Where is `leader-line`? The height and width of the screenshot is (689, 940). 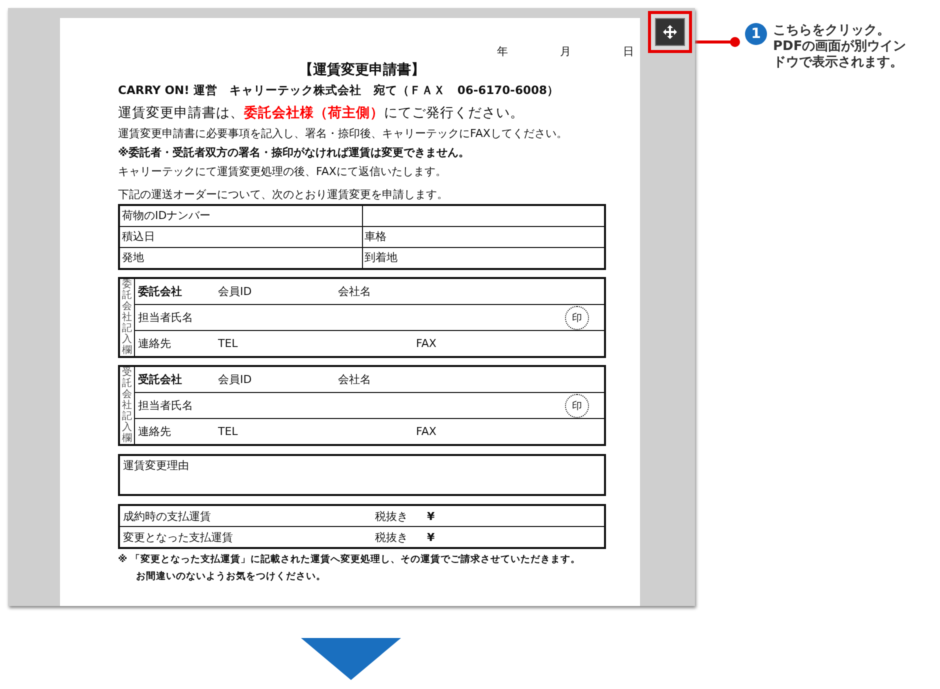 leader-line is located at coordinates (718, 42).